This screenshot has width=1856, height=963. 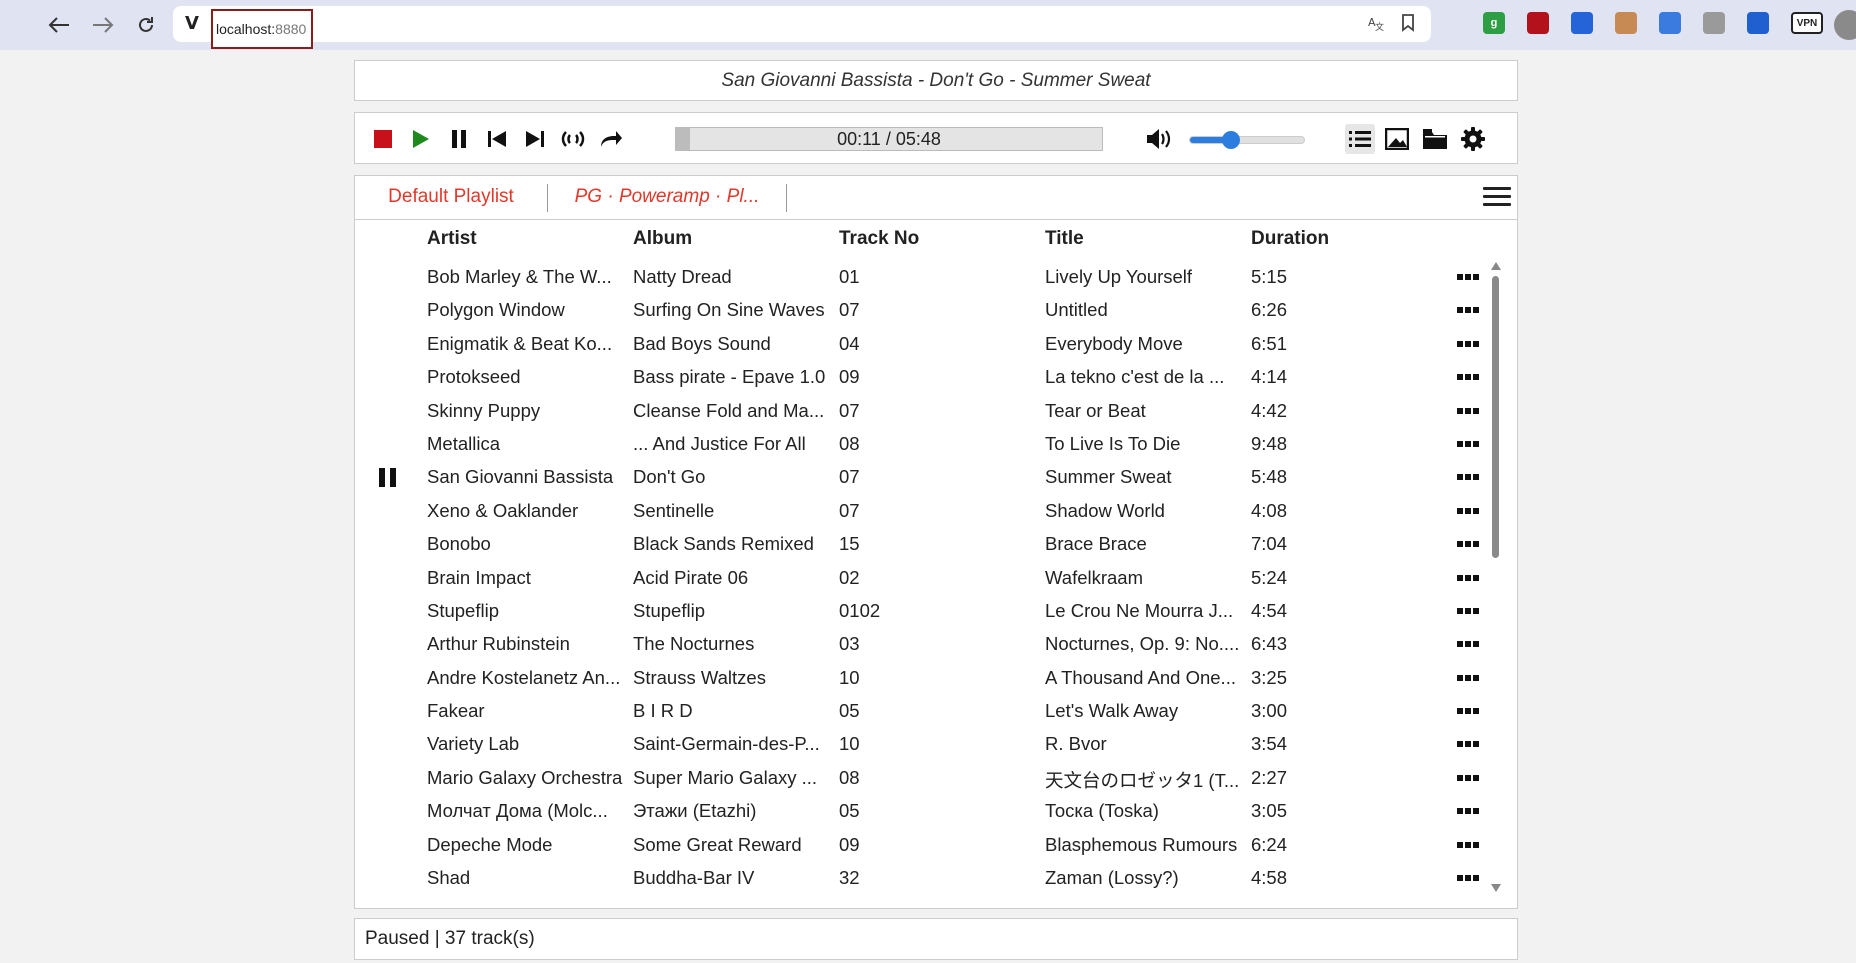 I want to click on playlist-view-button, so click(x=1360, y=139).